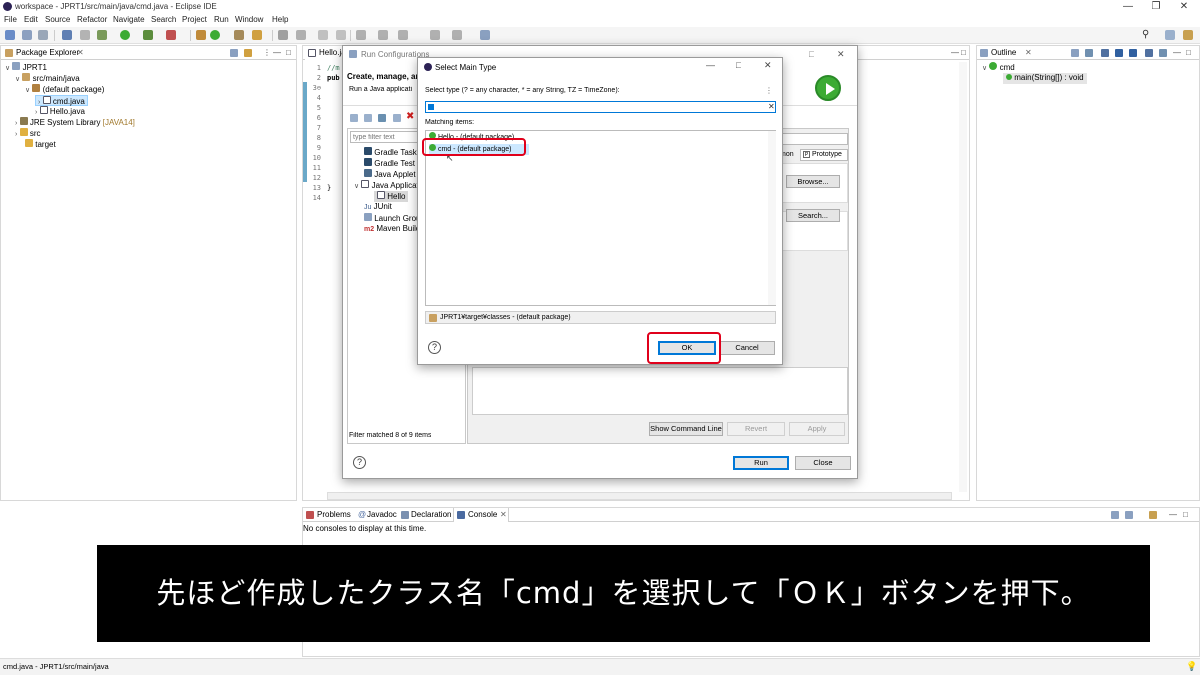  Describe the element at coordinates (341, 35) in the screenshot. I see `block-selection-icon` at that location.